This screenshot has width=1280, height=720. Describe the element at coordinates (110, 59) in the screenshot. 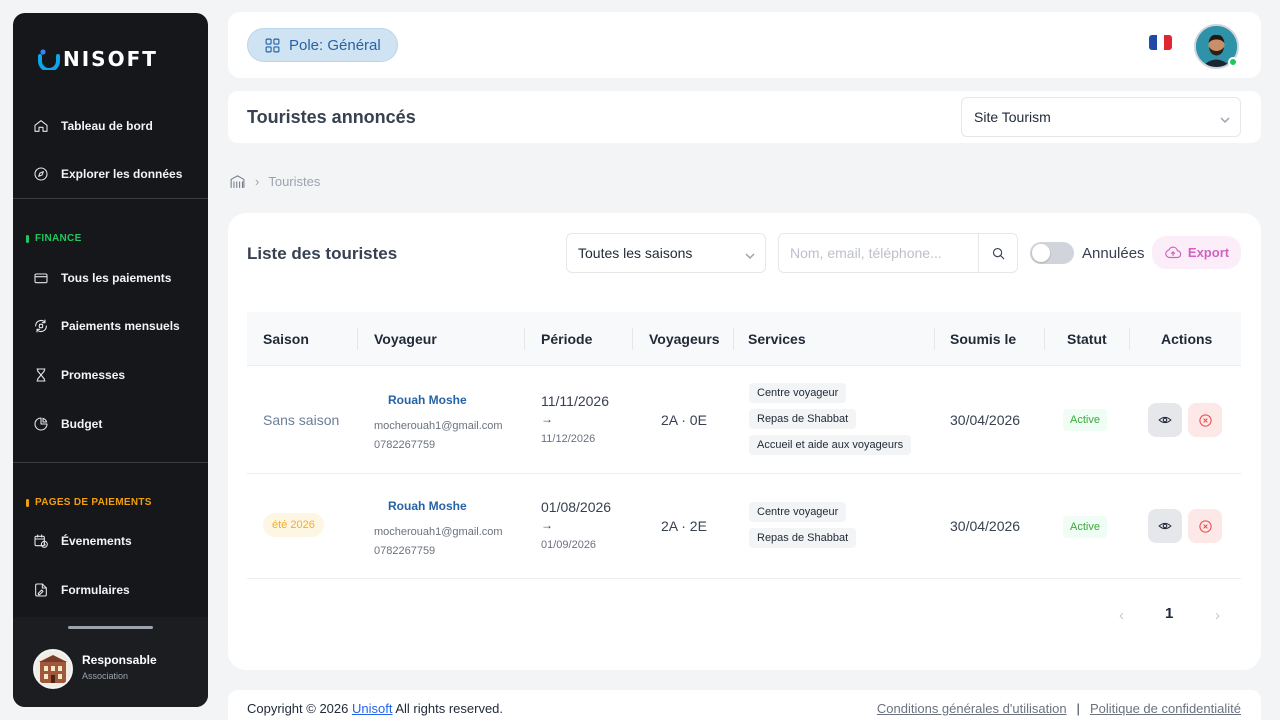

I see `brand-name: NISOFT` at that location.